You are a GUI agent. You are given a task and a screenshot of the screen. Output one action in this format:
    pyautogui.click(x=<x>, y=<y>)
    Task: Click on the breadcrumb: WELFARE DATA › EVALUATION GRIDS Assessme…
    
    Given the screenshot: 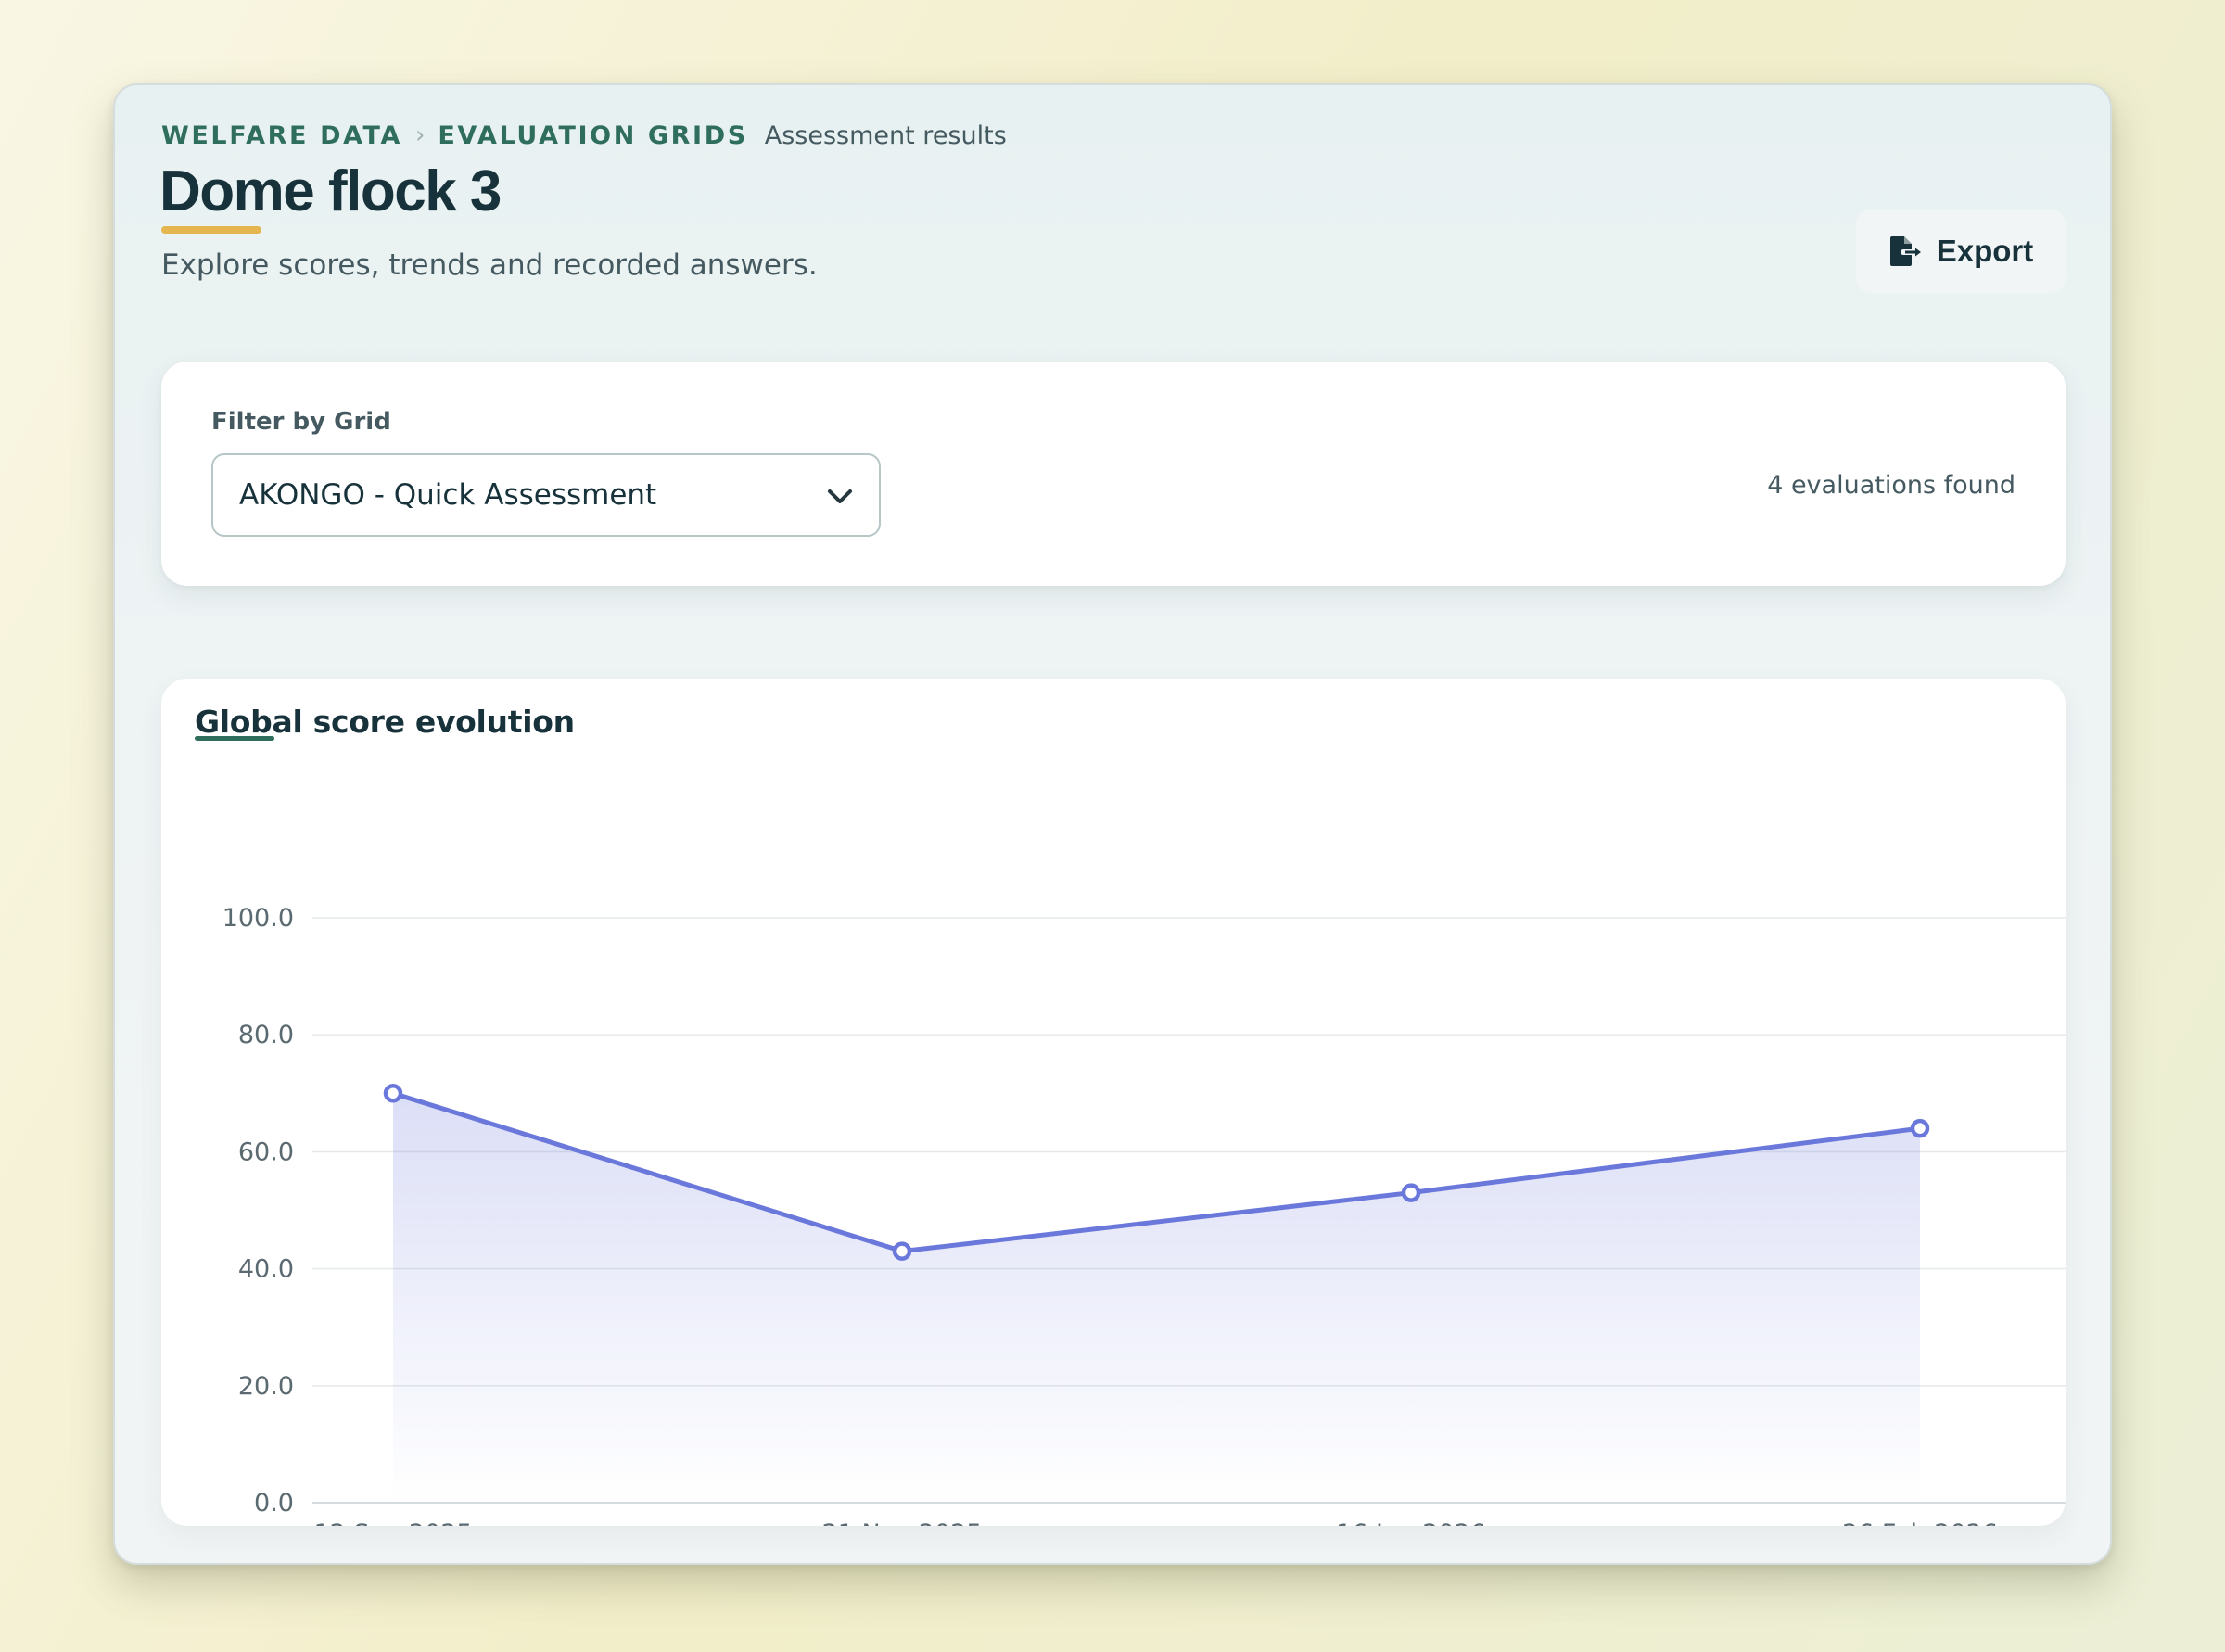 What is the action you would take?
    pyautogui.click(x=584, y=136)
    